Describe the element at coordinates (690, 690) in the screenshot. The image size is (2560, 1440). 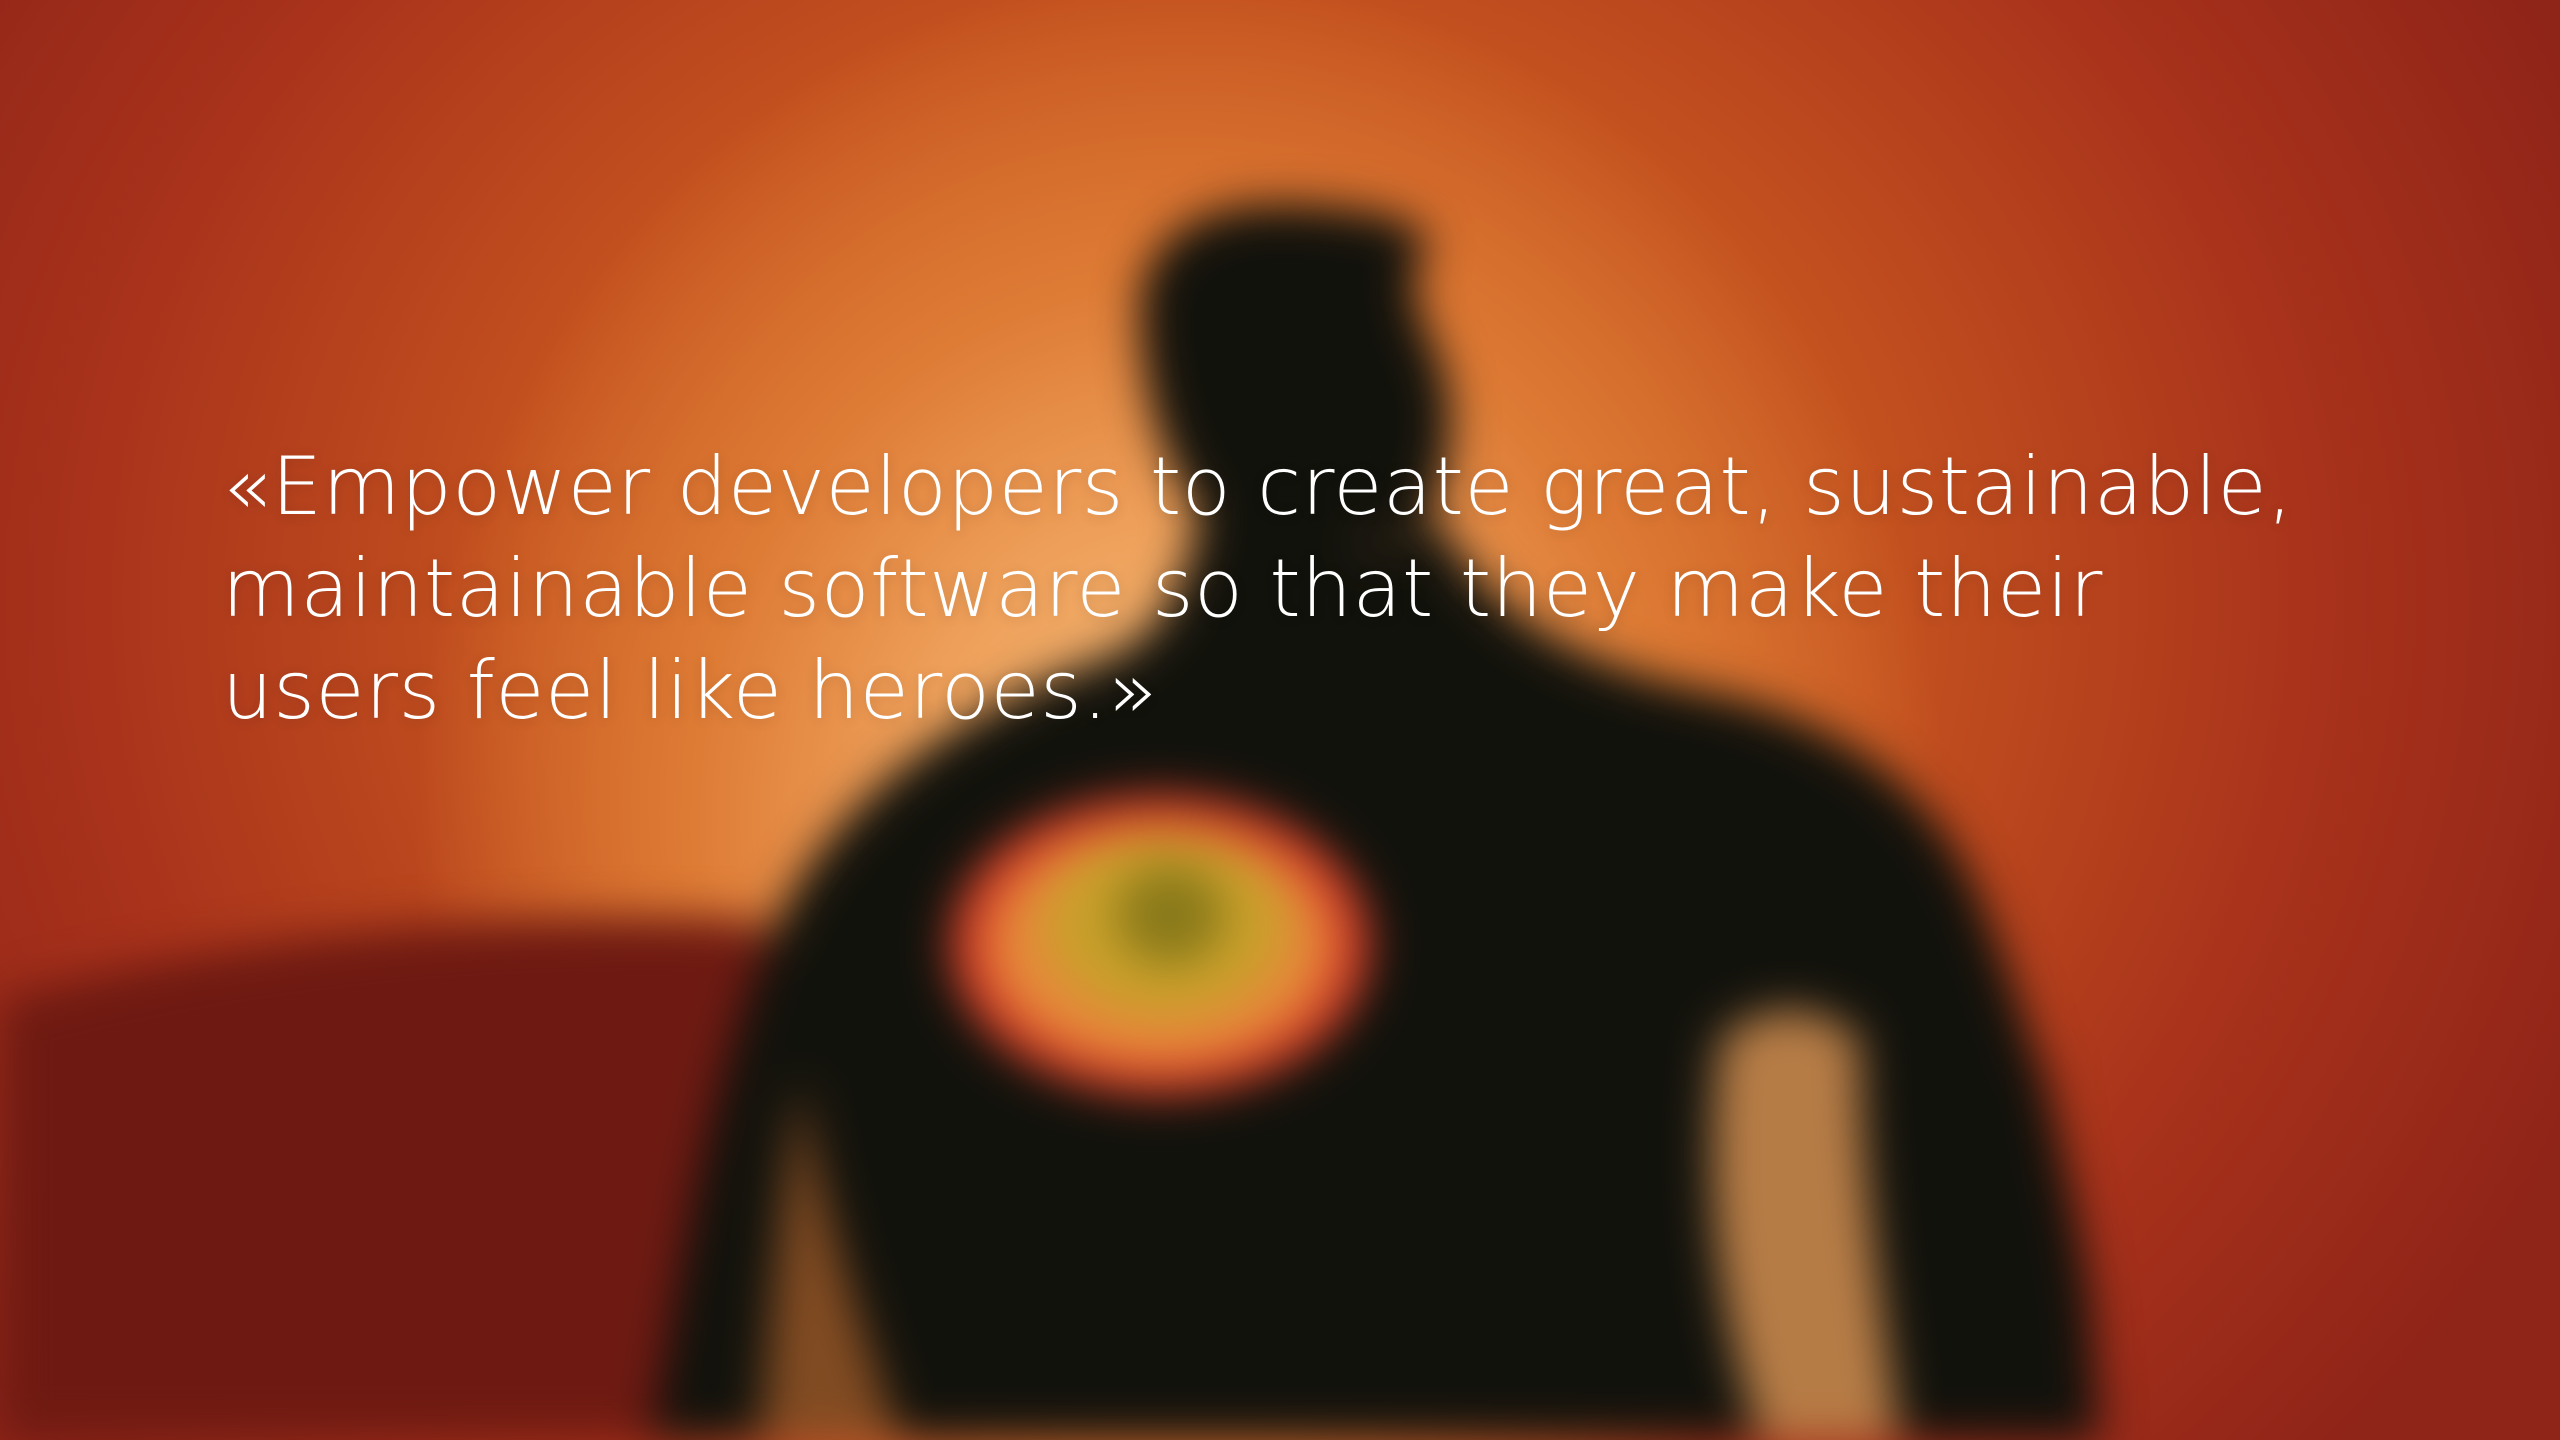
I see `quote-line: users feel like heroes.»` at that location.